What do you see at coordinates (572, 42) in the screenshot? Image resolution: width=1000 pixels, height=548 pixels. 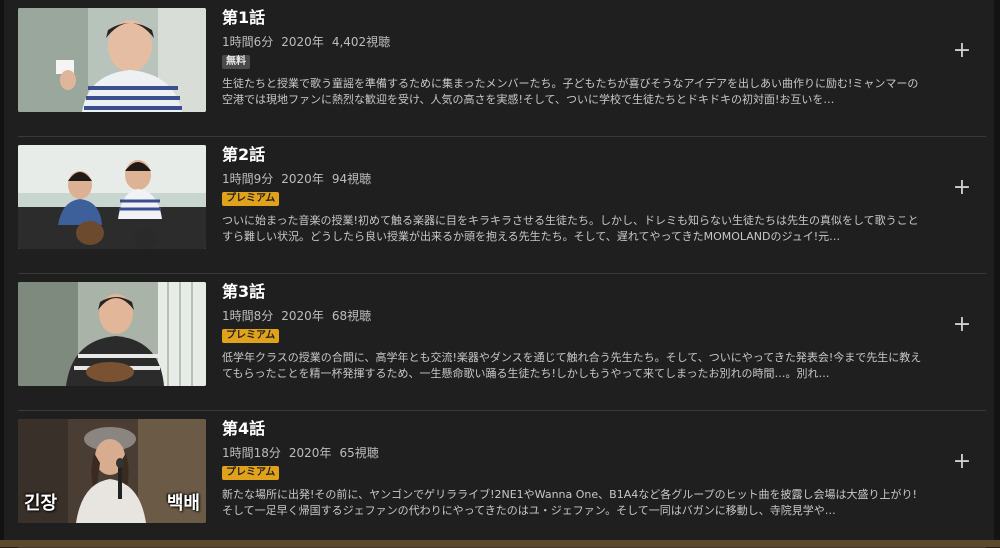 I see `episode-meta: 1時間6分 2020年 4,402視聴` at bounding box center [572, 42].